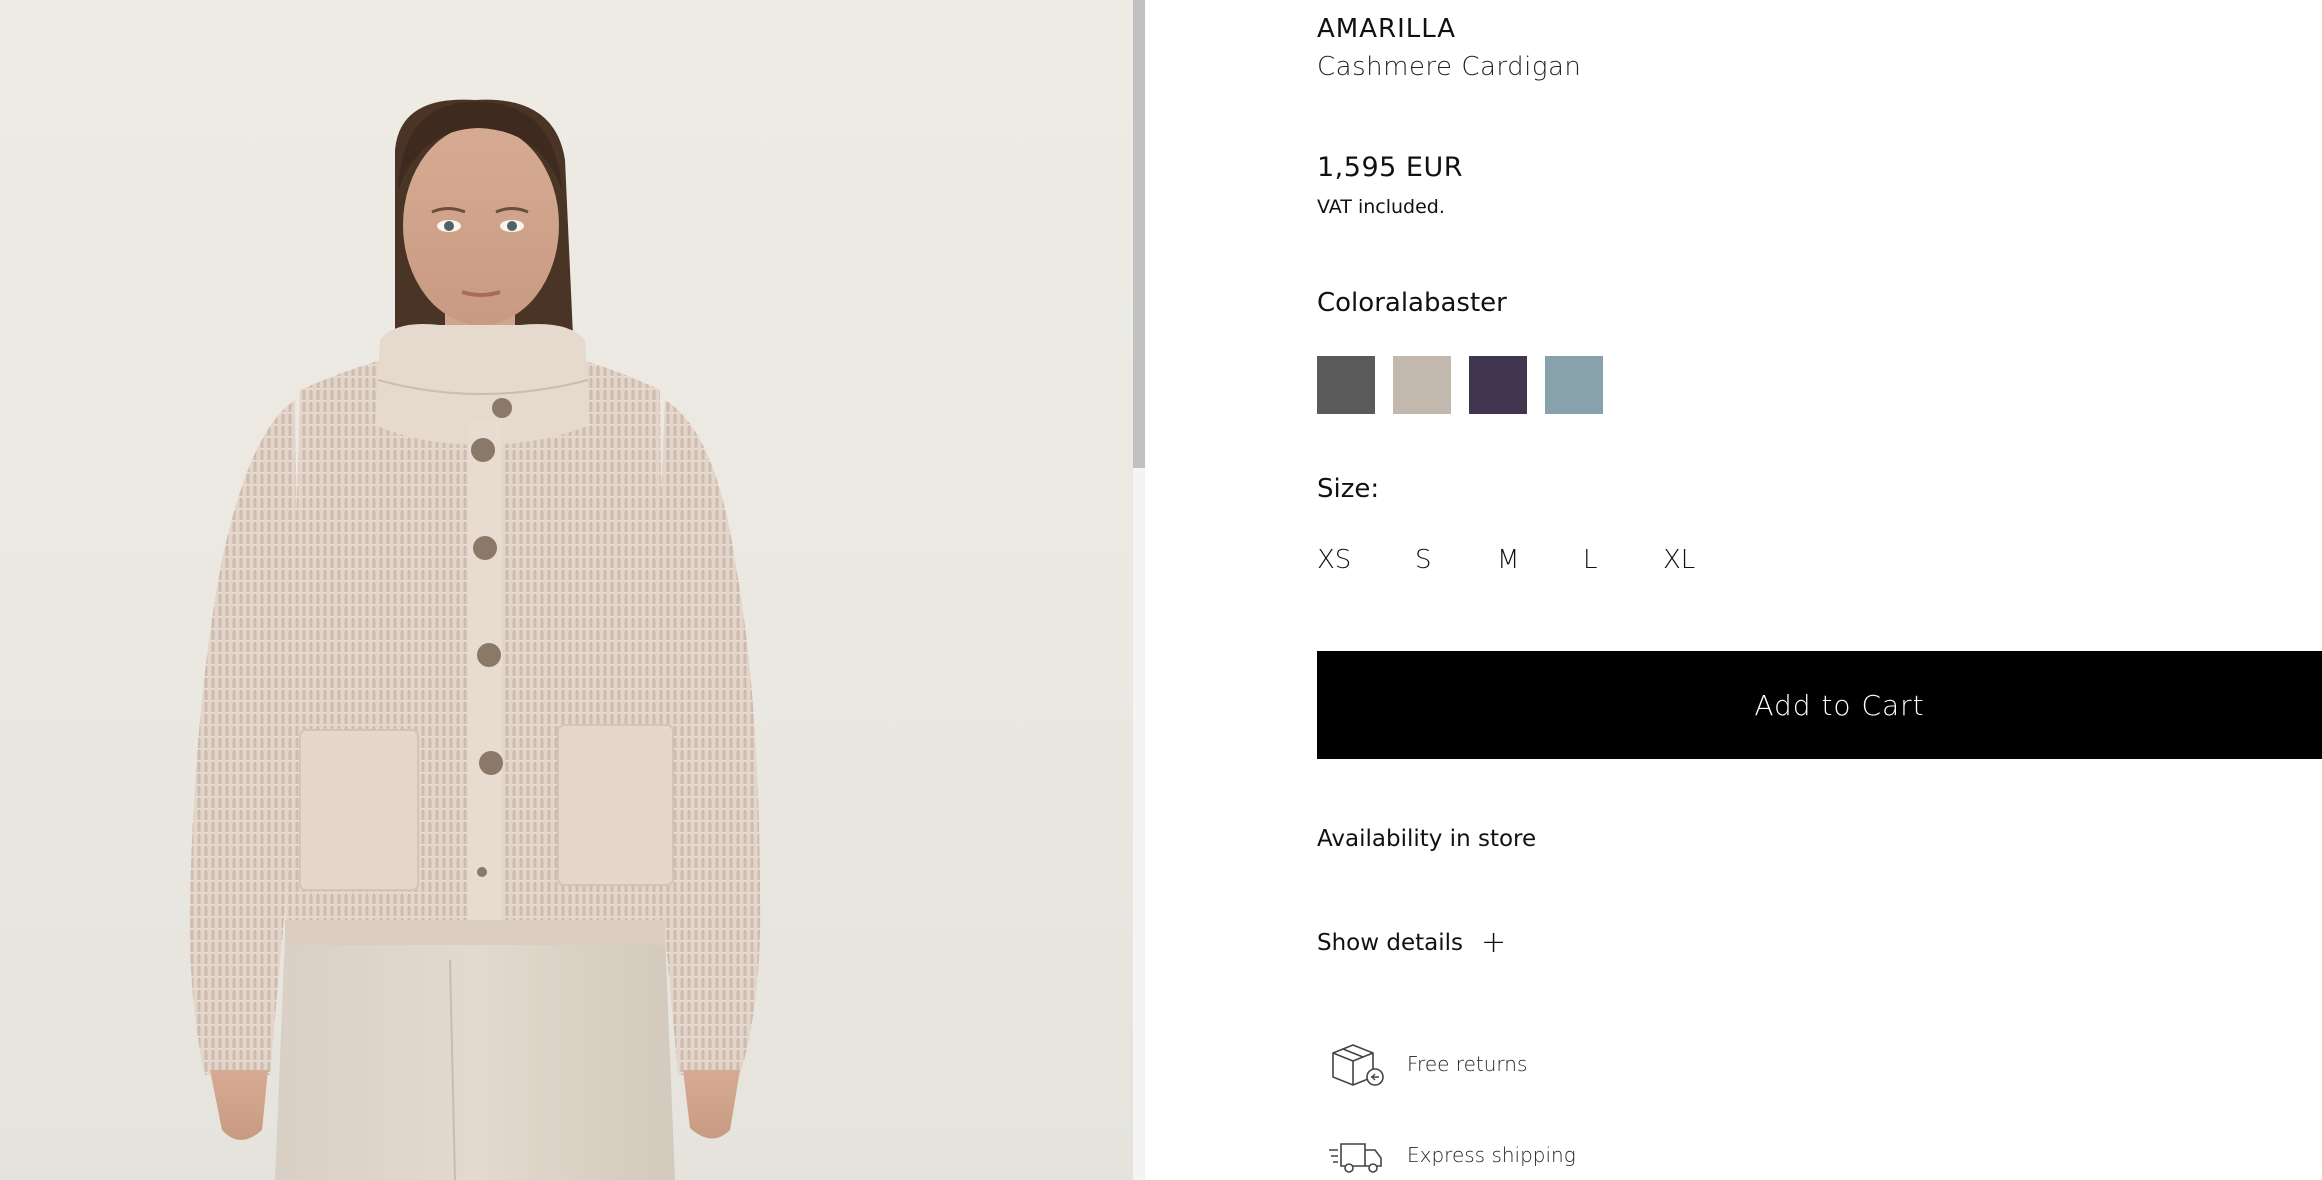 The width and height of the screenshot is (2322, 1180). I want to click on vat-note: VAT included., so click(1381, 207).